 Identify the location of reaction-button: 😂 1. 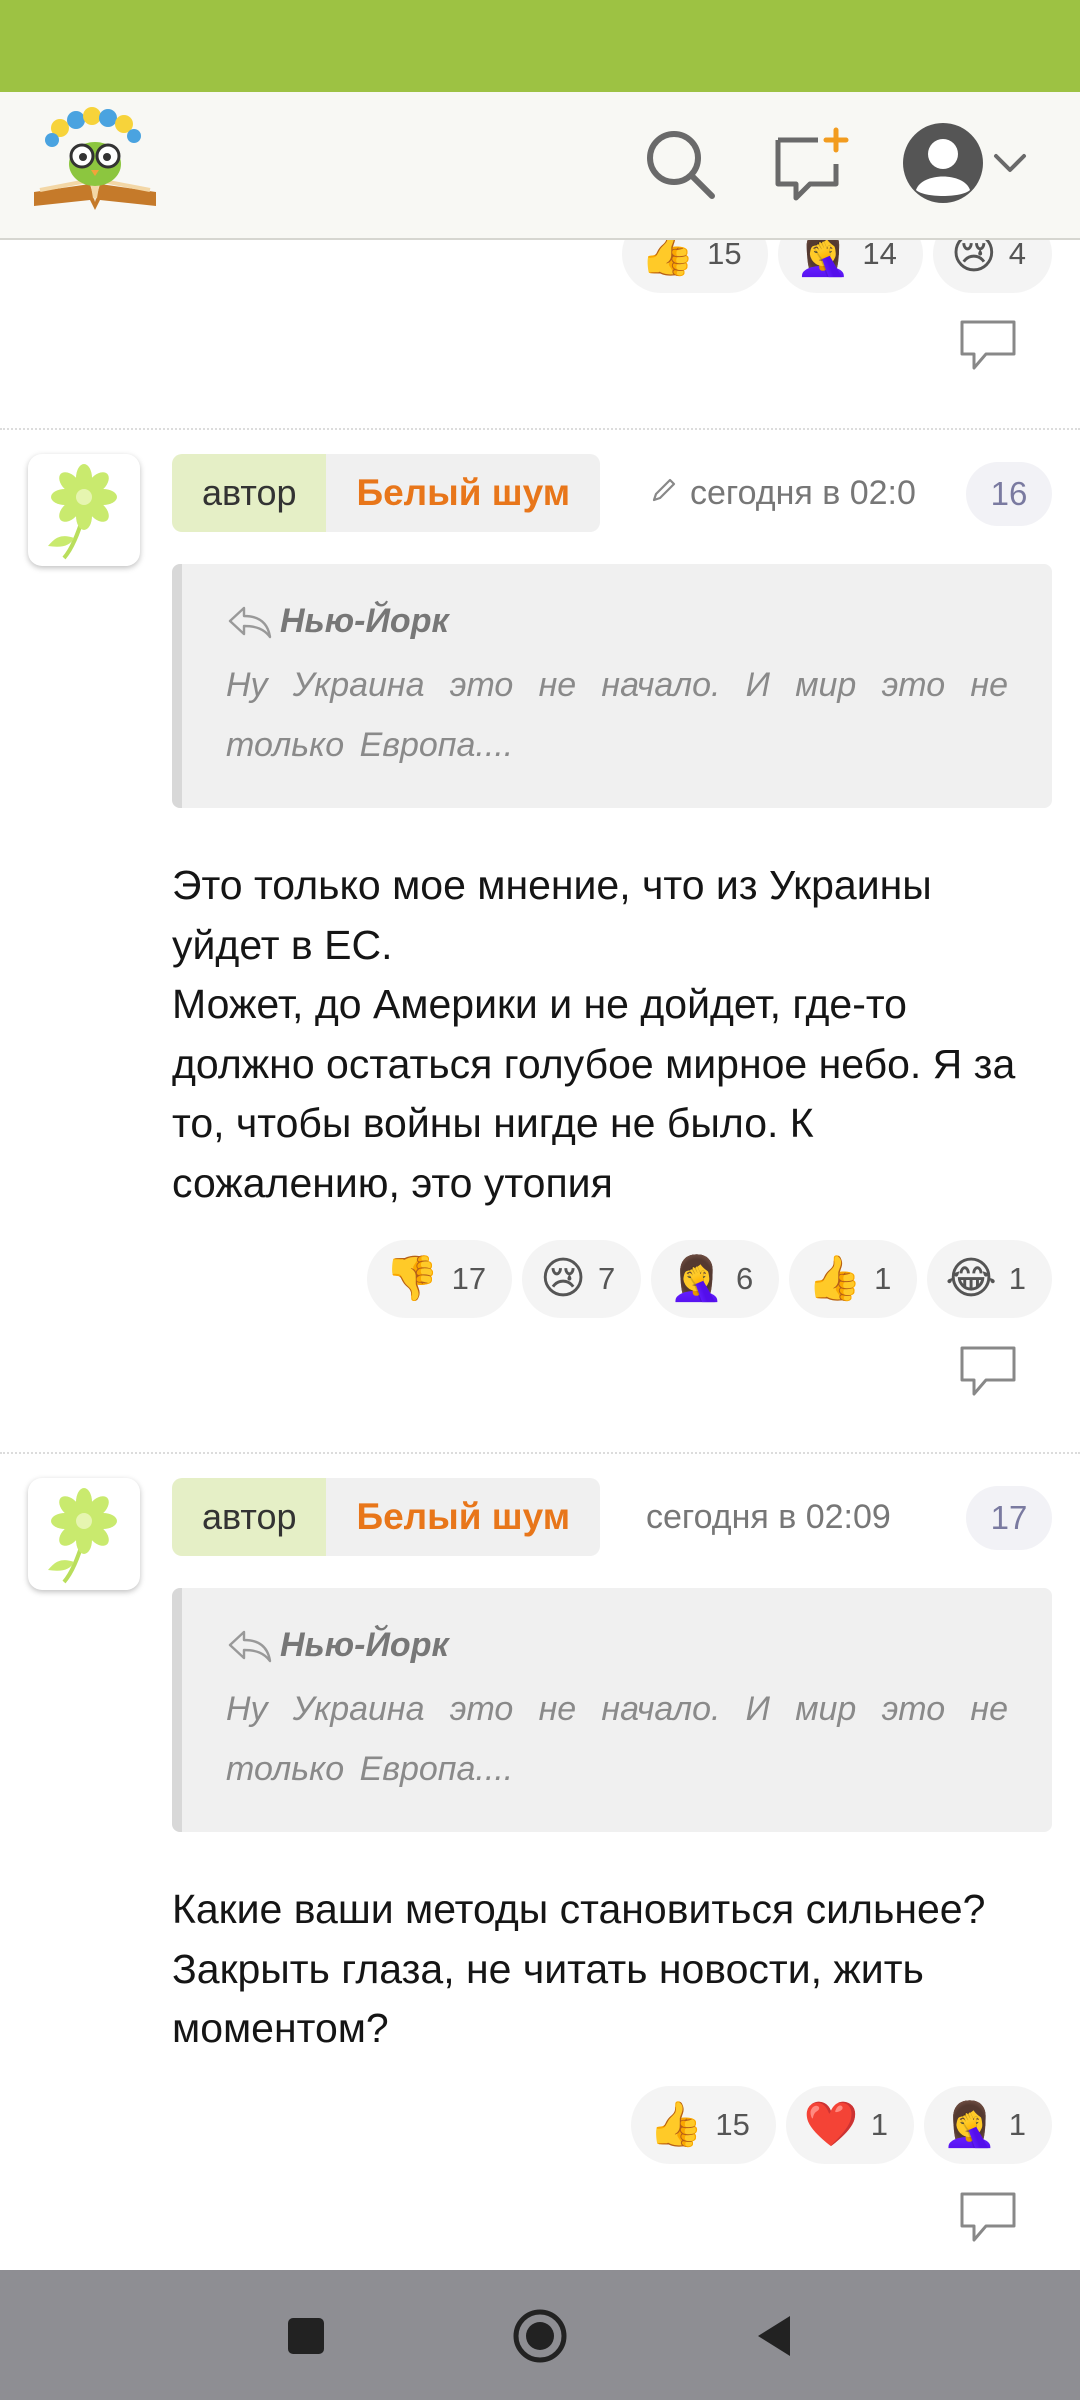
(989, 1279).